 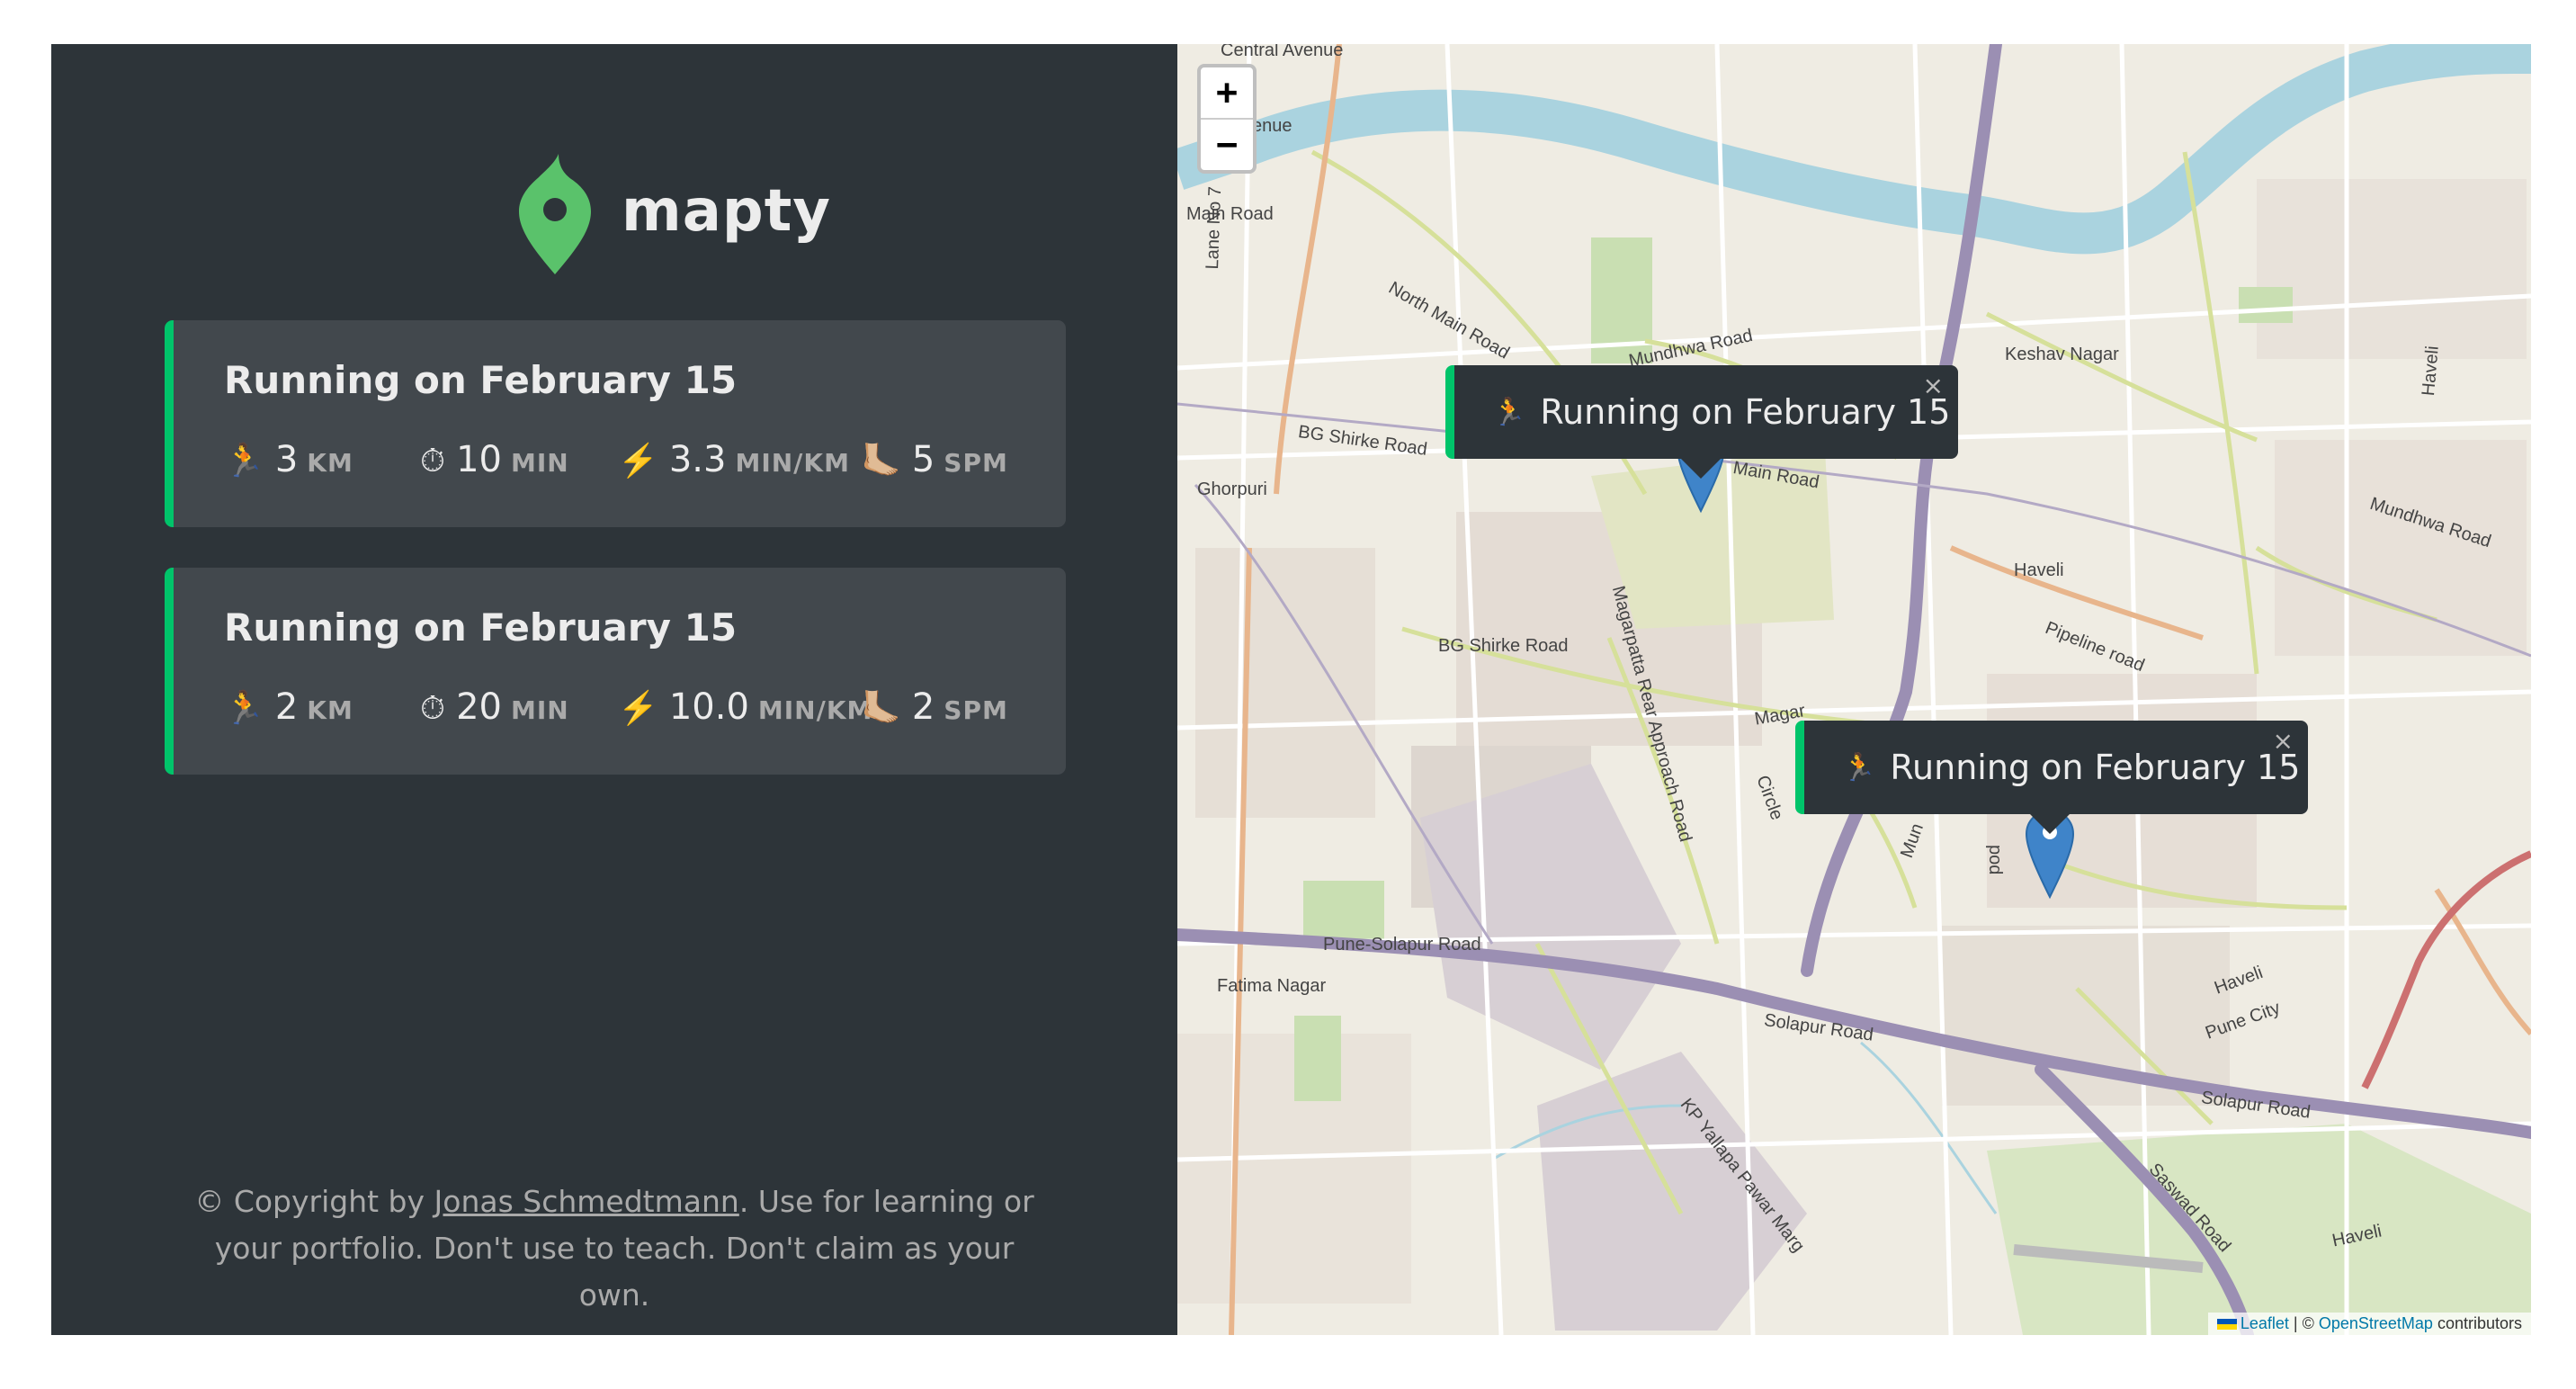 I want to click on workout-distance: 🏃 3 KM, so click(x=322, y=459).